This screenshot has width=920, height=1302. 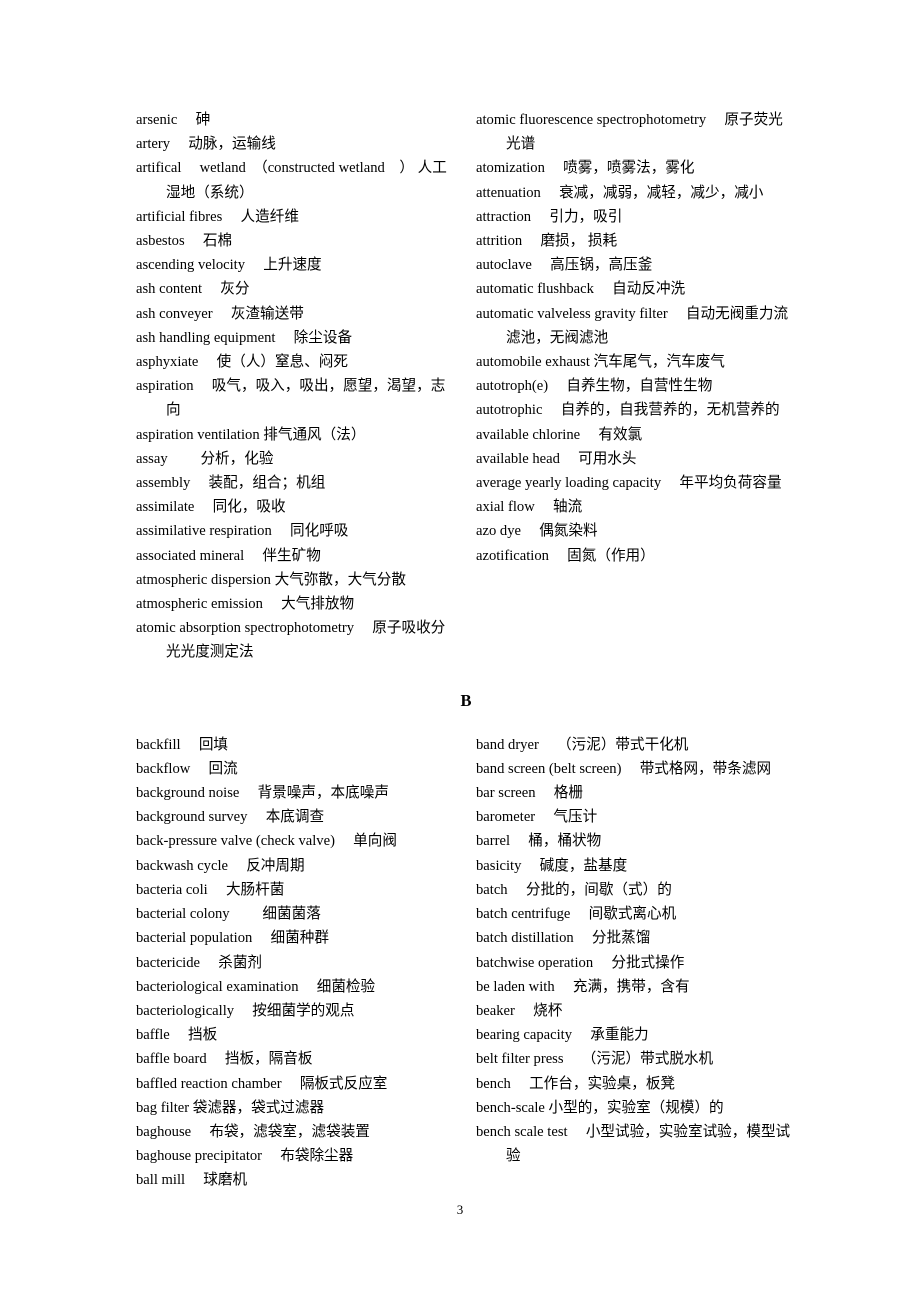 I want to click on glossary-entry: band dryer （污泥）带式干化机, so click(x=582, y=744).